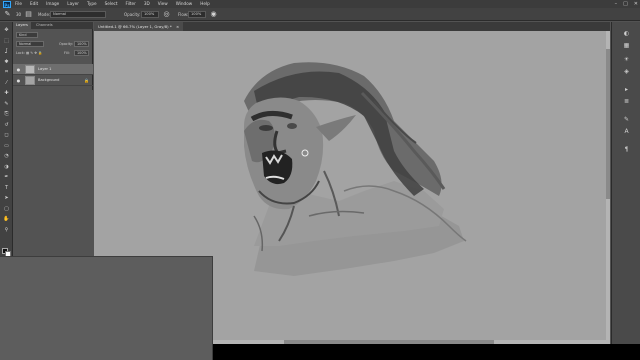  Describe the element at coordinates (166, 14) in the screenshot. I see `pressure-opacity-icon: ◎` at that location.